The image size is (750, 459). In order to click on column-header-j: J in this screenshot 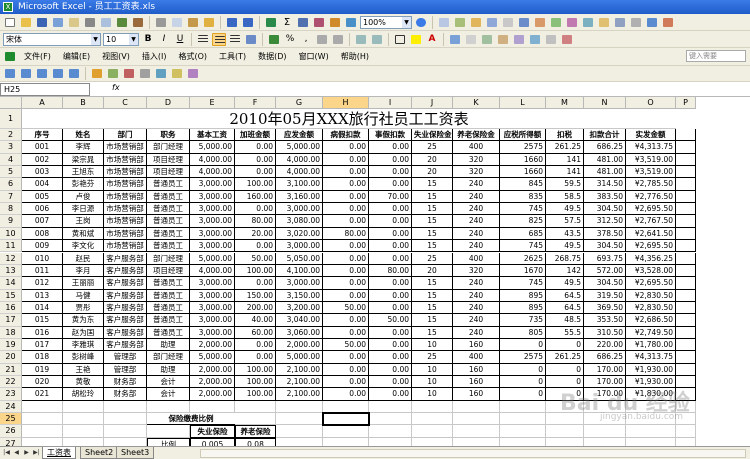, I will do `click(432, 103)`.